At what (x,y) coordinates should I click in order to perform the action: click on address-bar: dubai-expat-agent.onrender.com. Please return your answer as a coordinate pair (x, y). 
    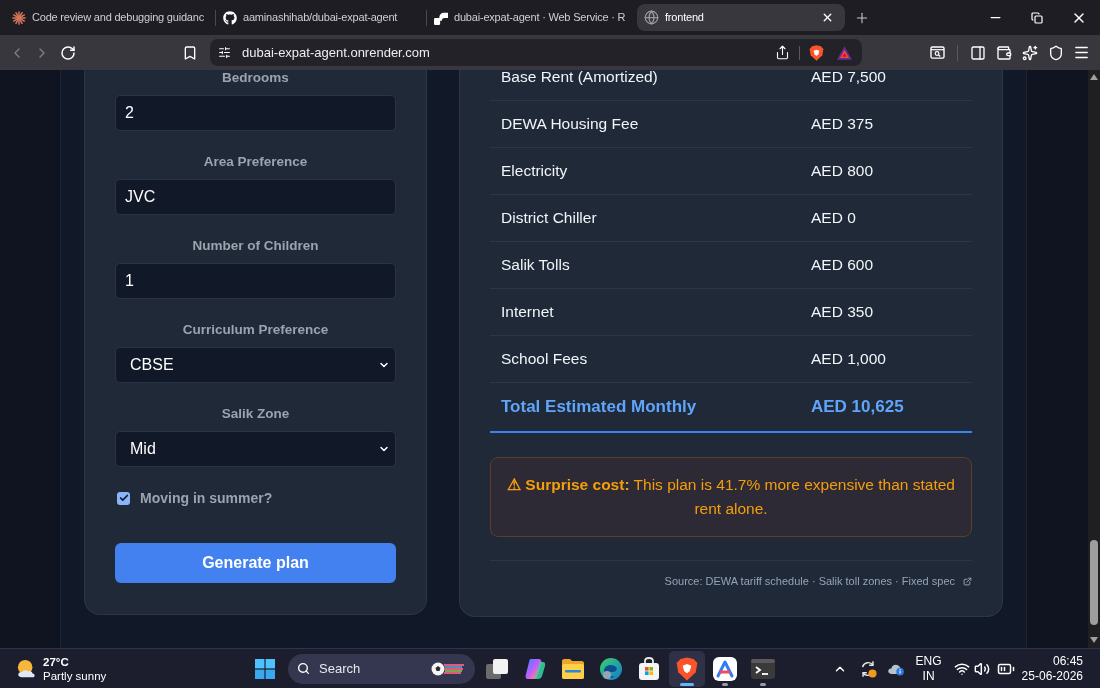
    Looking at the image, I should click on (536, 52).